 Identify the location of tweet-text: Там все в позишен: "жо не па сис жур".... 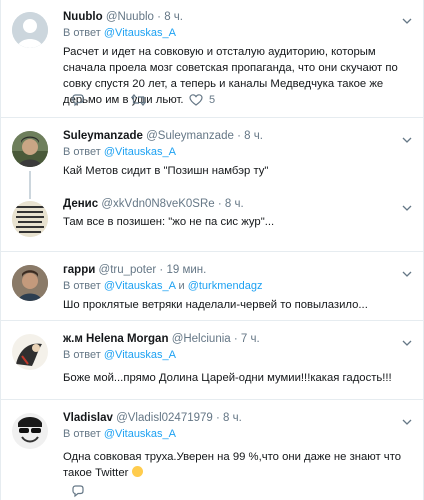
(169, 222).